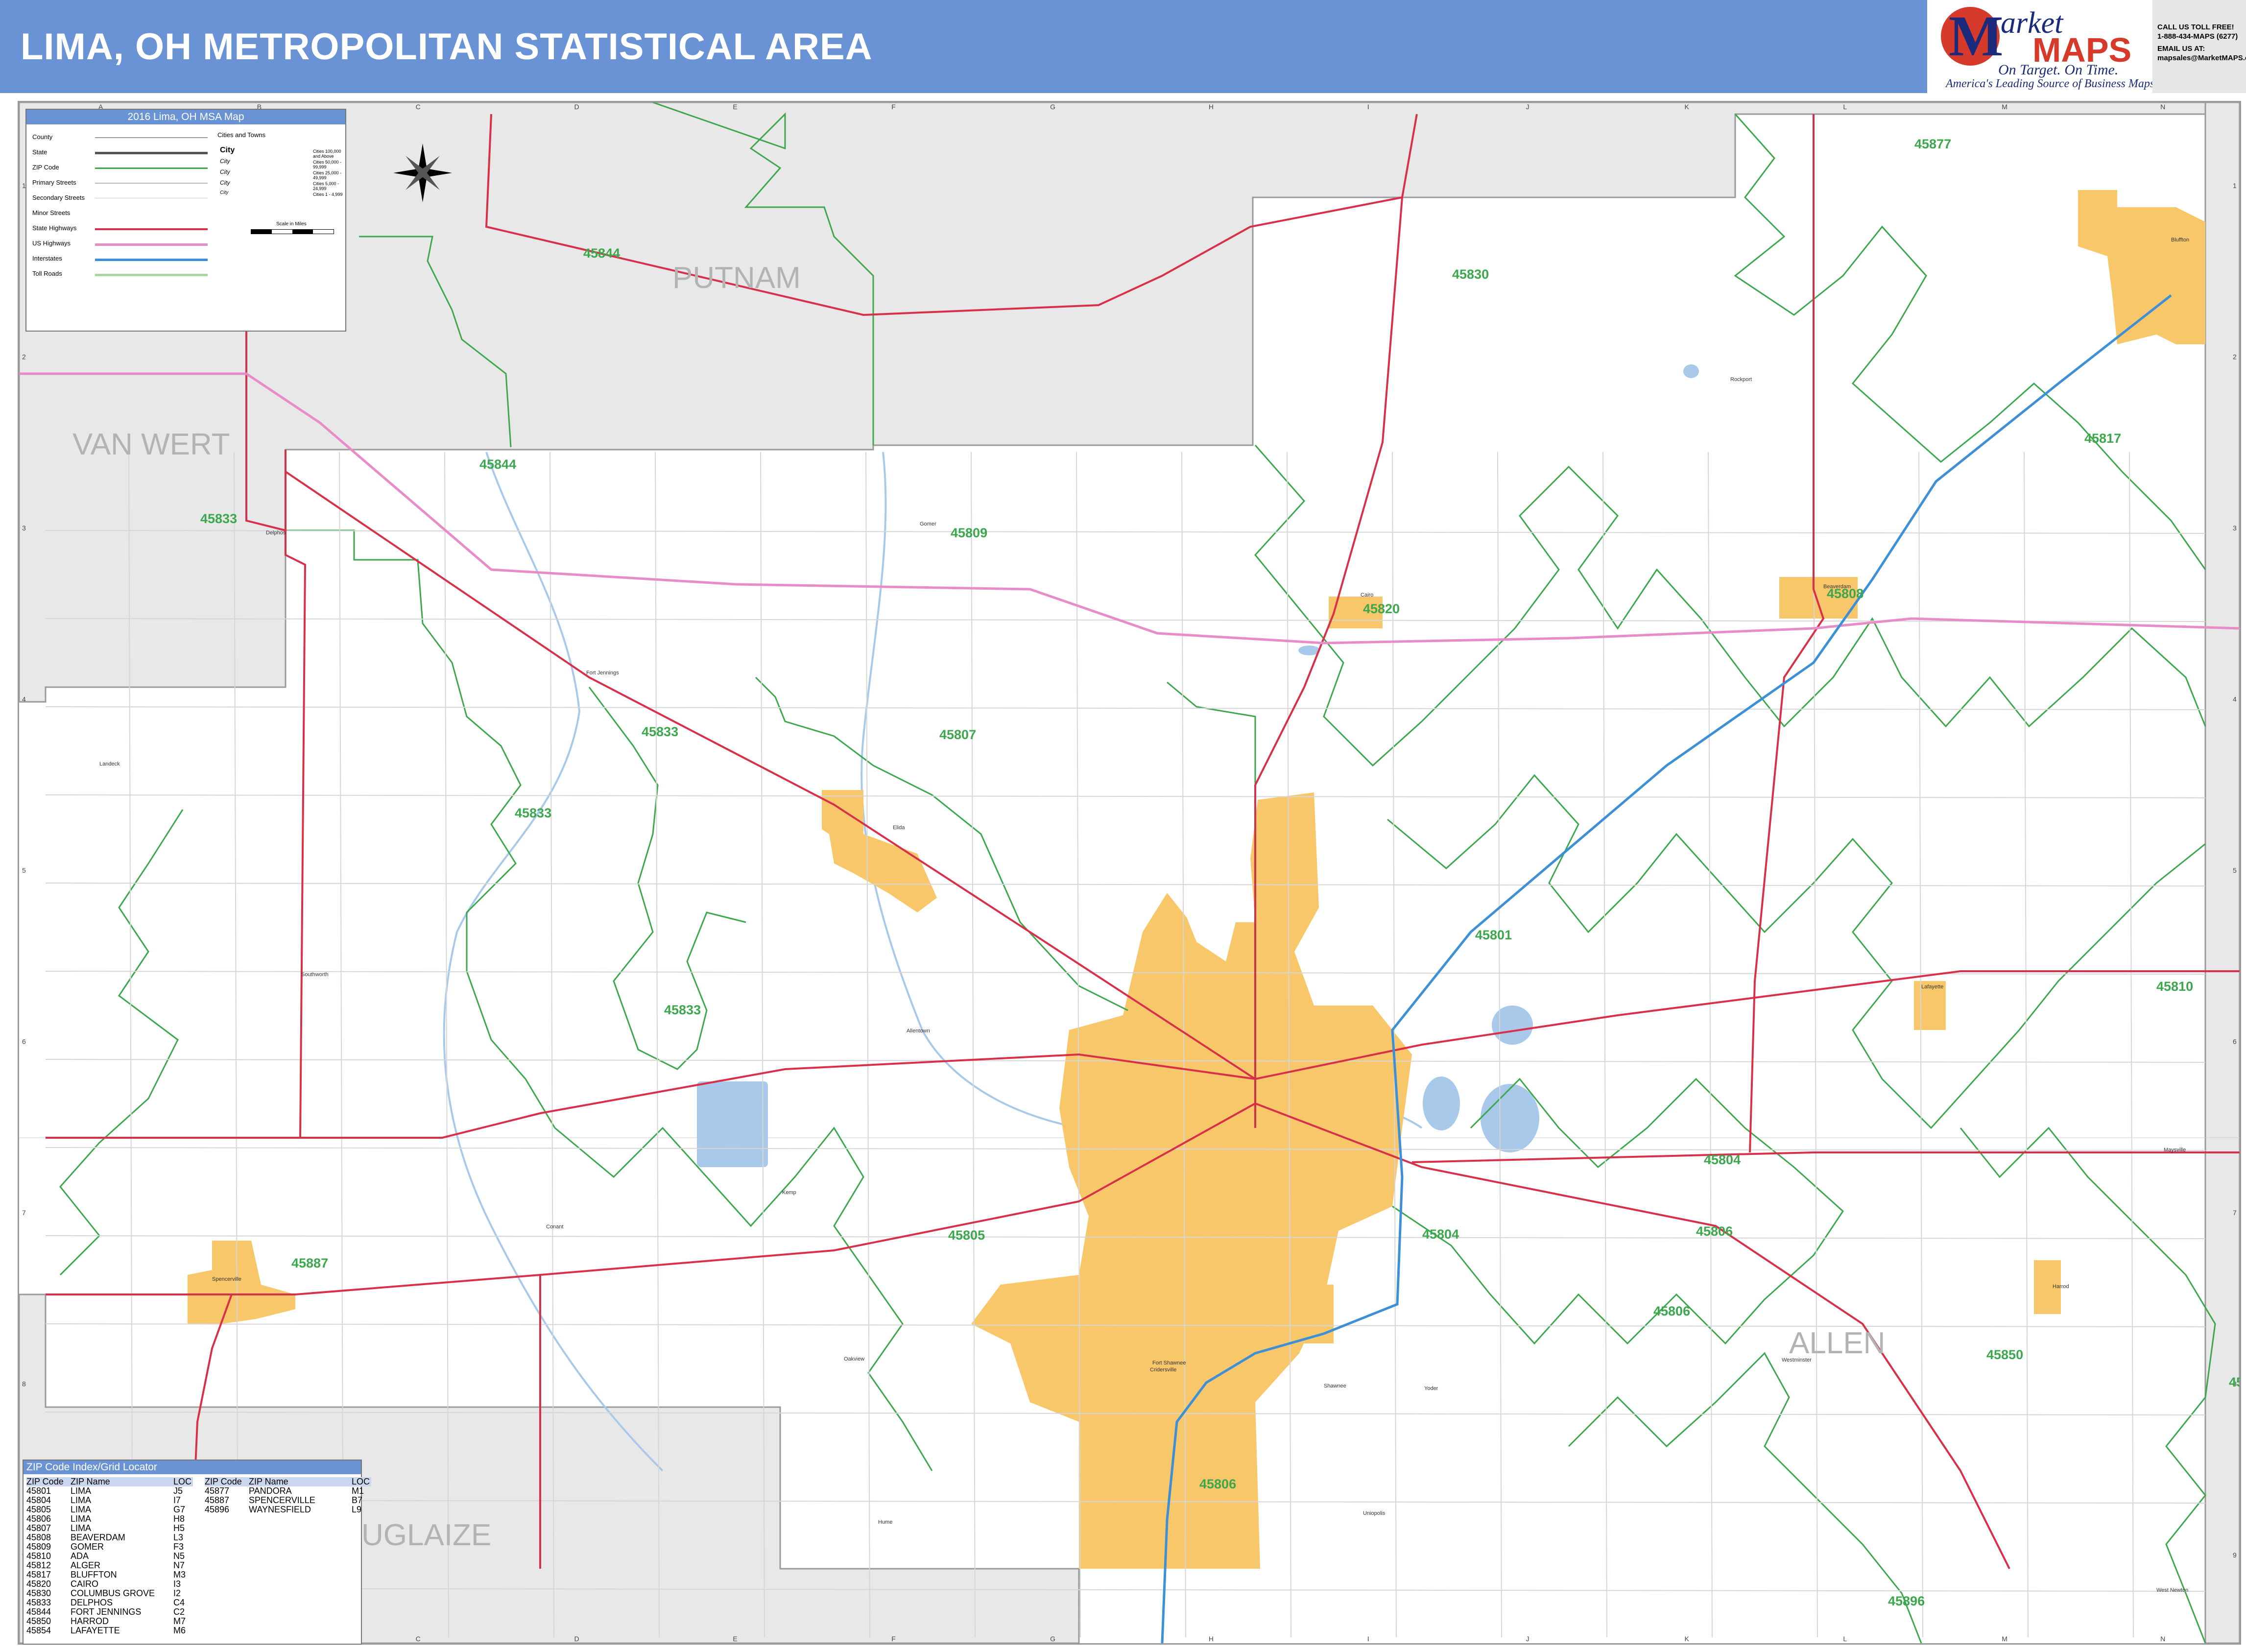 This screenshot has width=2246, height=1652. Describe the element at coordinates (1163, 1370) in the screenshot. I see `town-label: Cridersville` at that location.